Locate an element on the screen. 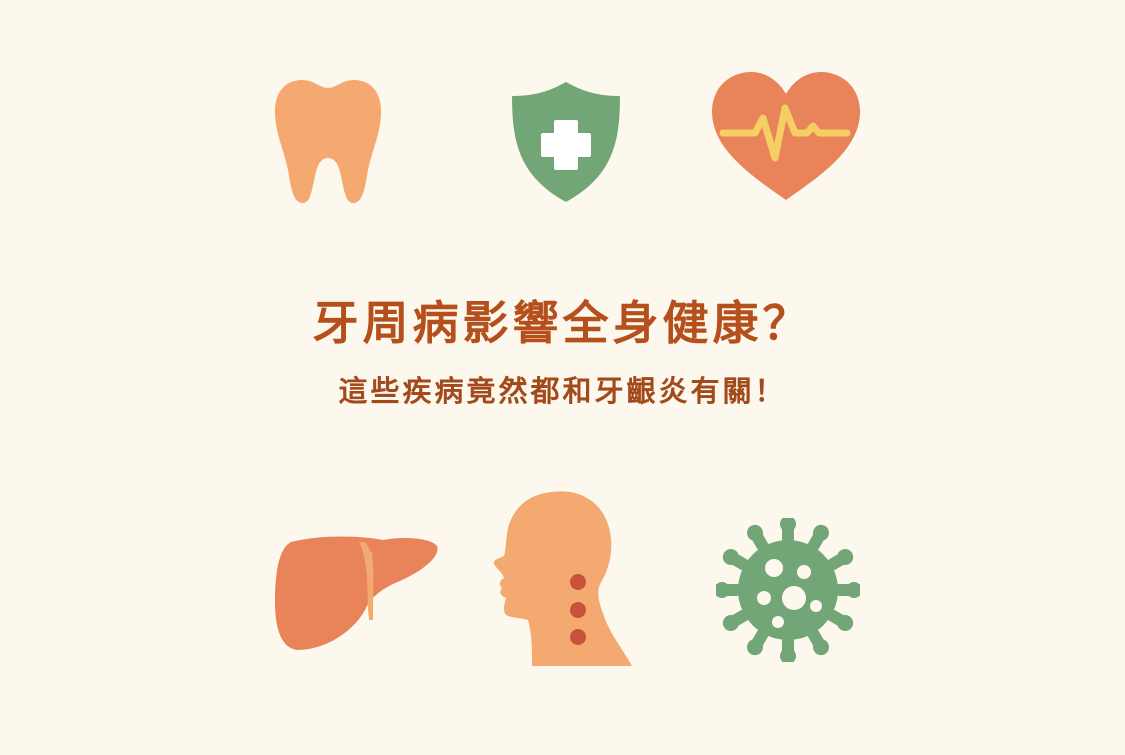 The height and width of the screenshot is (755, 1125). virus-icon is located at coordinates (788, 590).